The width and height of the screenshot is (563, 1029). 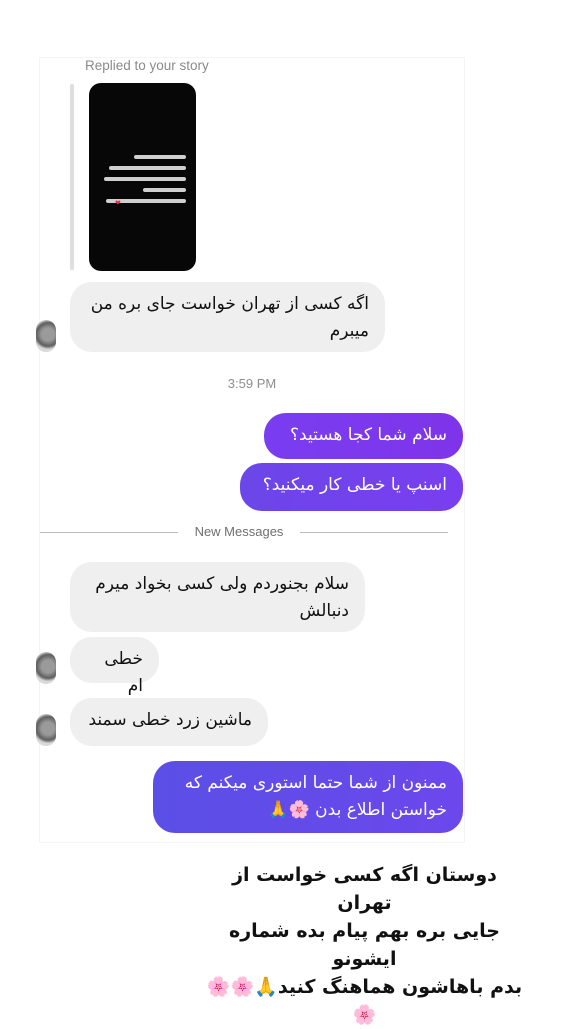 I want to click on divider-left, so click(x=109, y=532).